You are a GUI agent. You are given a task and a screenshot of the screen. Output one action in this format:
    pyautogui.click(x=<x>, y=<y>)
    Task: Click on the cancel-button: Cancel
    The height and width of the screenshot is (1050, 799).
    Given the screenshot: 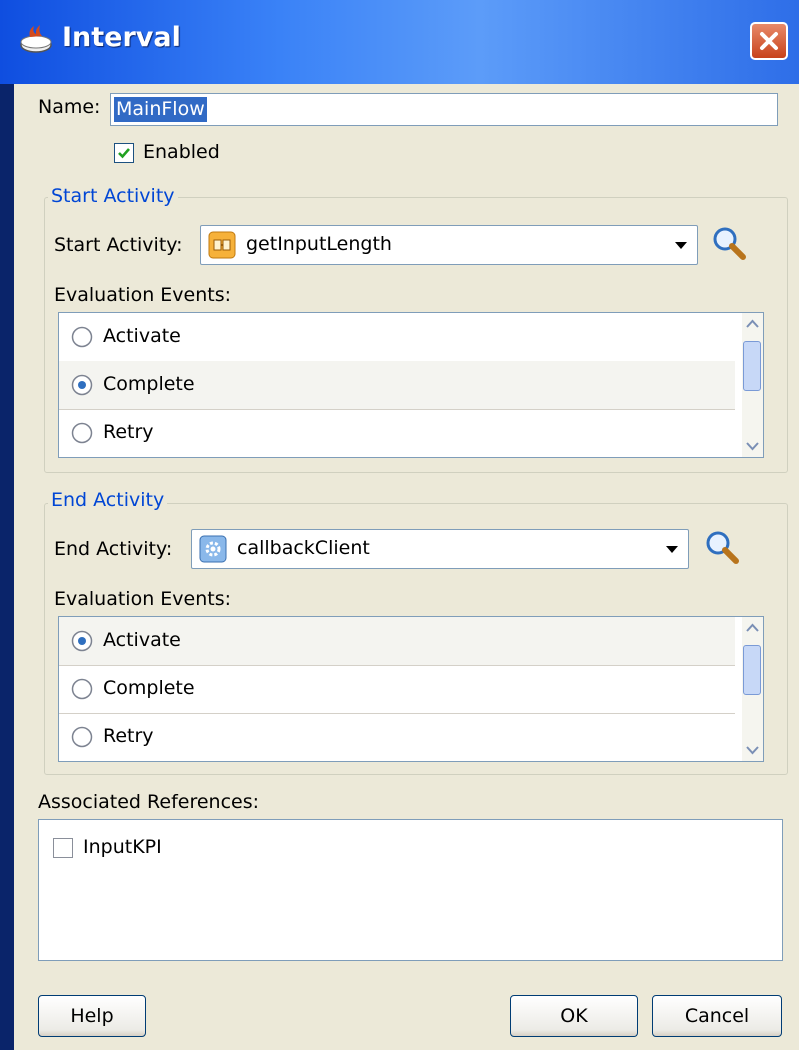 What is the action you would take?
    pyautogui.click(x=717, y=1016)
    